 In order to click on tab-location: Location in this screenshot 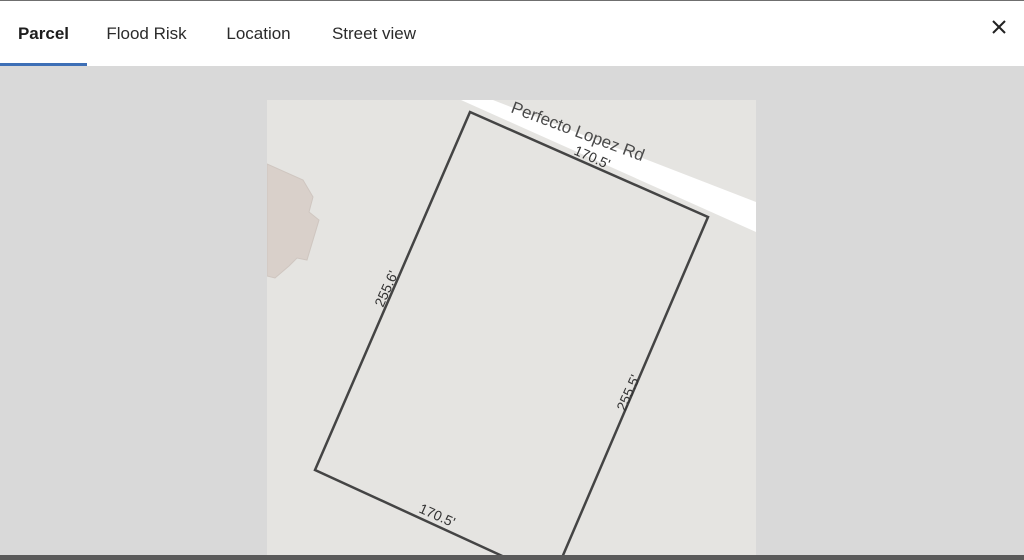, I will do `click(258, 33)`.